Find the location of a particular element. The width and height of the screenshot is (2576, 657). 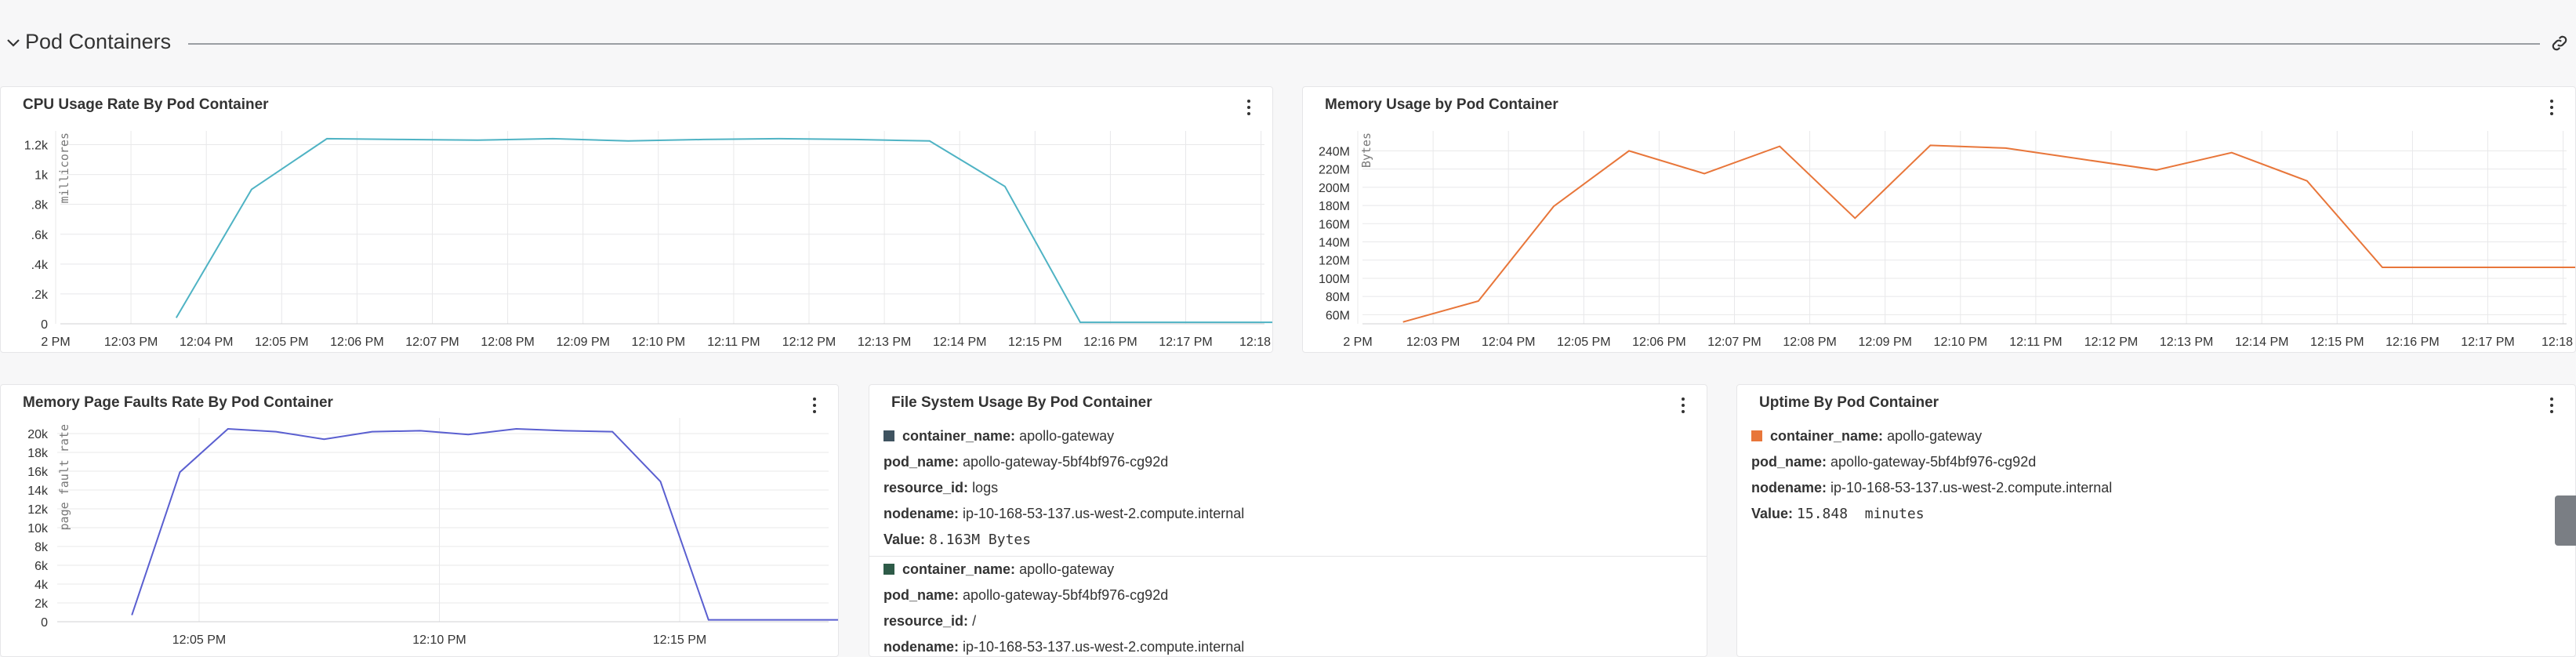

field-label: pod_name: is located at coordinates (1789, 462).